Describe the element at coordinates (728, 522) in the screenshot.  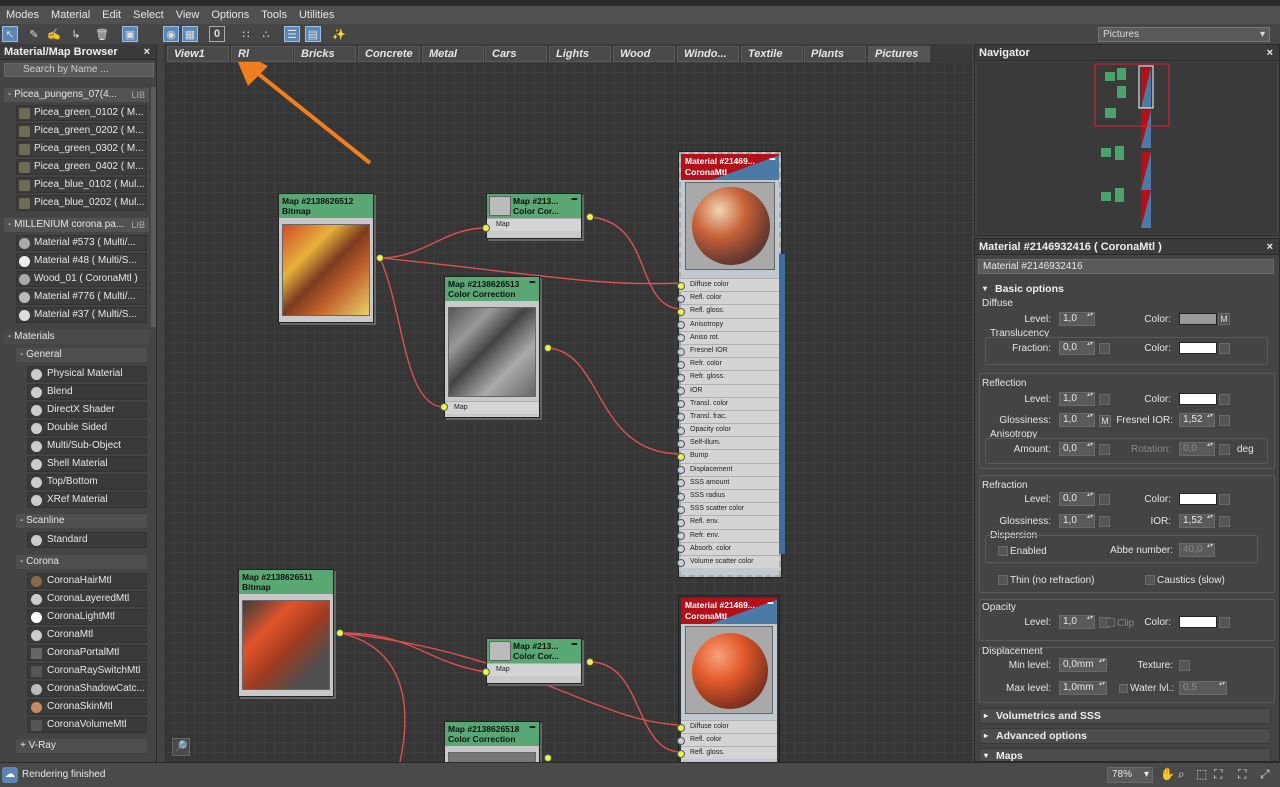
I see `input-slot: Refl. env.` at that location.